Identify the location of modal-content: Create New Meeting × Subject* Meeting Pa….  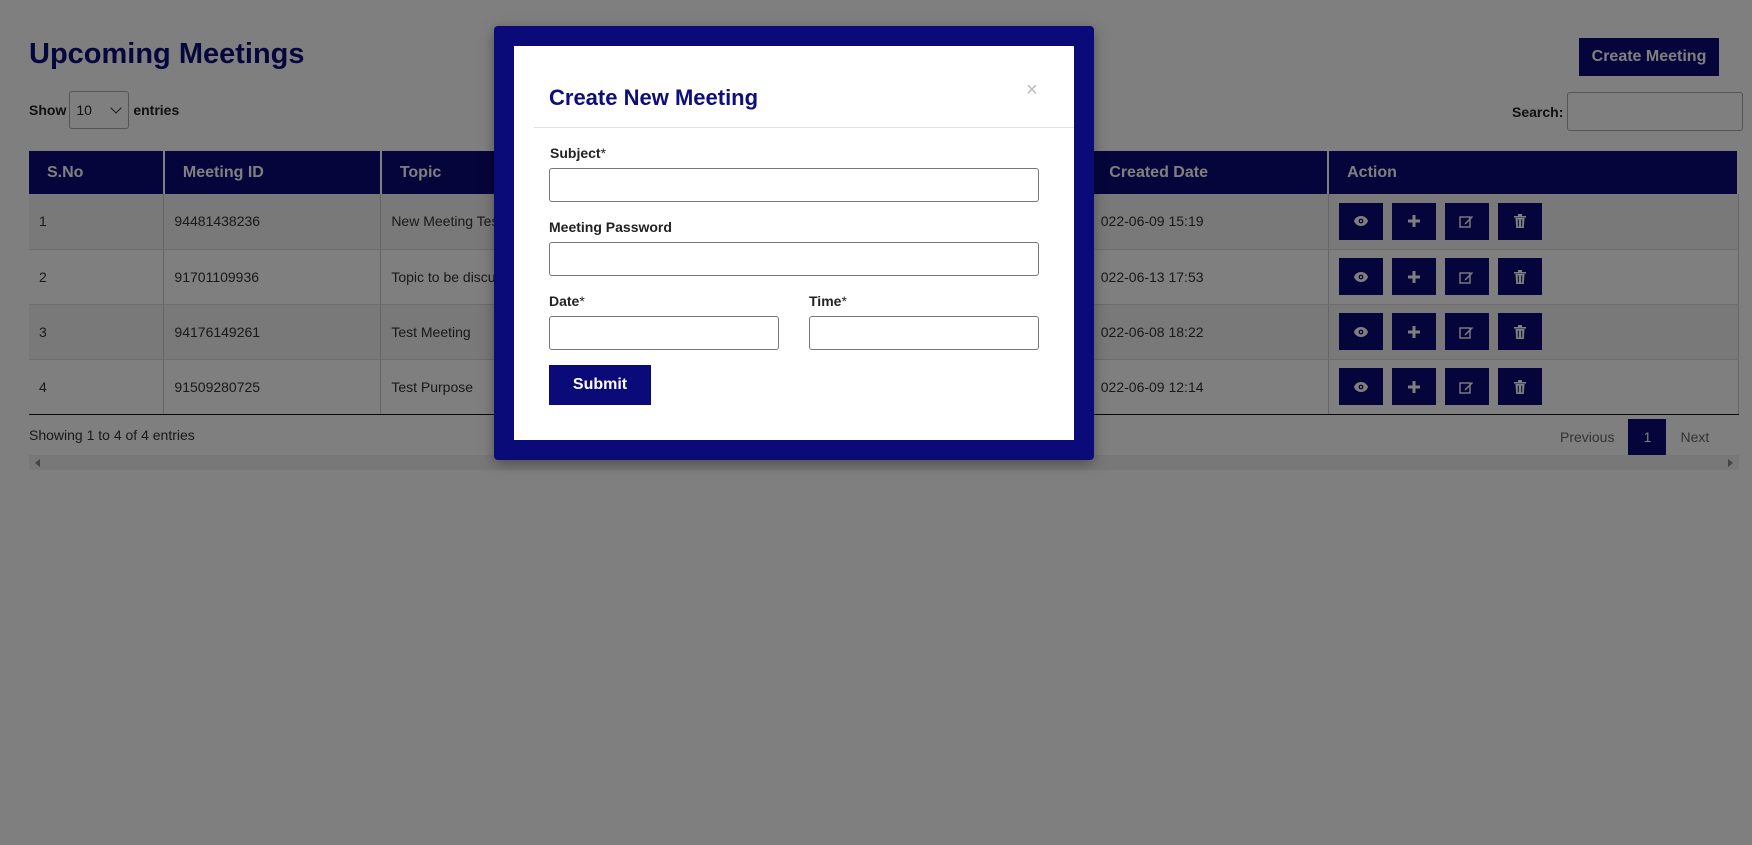
(794, 243).